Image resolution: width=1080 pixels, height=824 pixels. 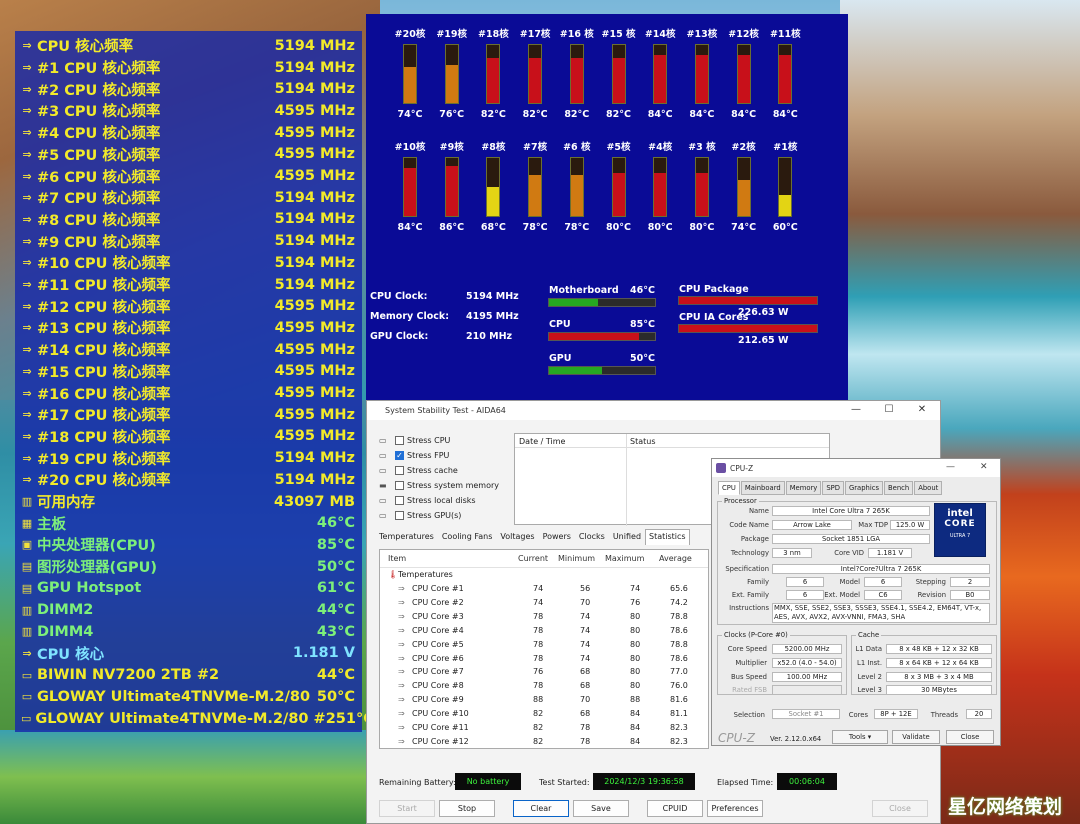 I want to click on save-button: Save, so click(x=601, y=808).